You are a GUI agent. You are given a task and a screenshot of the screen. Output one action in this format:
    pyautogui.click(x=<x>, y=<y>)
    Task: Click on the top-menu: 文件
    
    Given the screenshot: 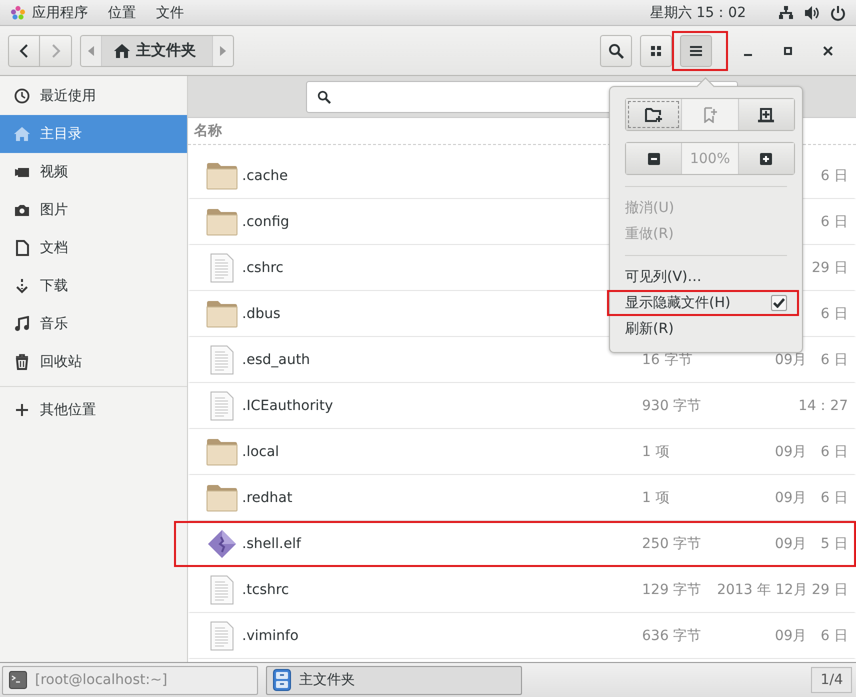 What is the action you would take?
    pyautogui.click(x=170, y=13)
    